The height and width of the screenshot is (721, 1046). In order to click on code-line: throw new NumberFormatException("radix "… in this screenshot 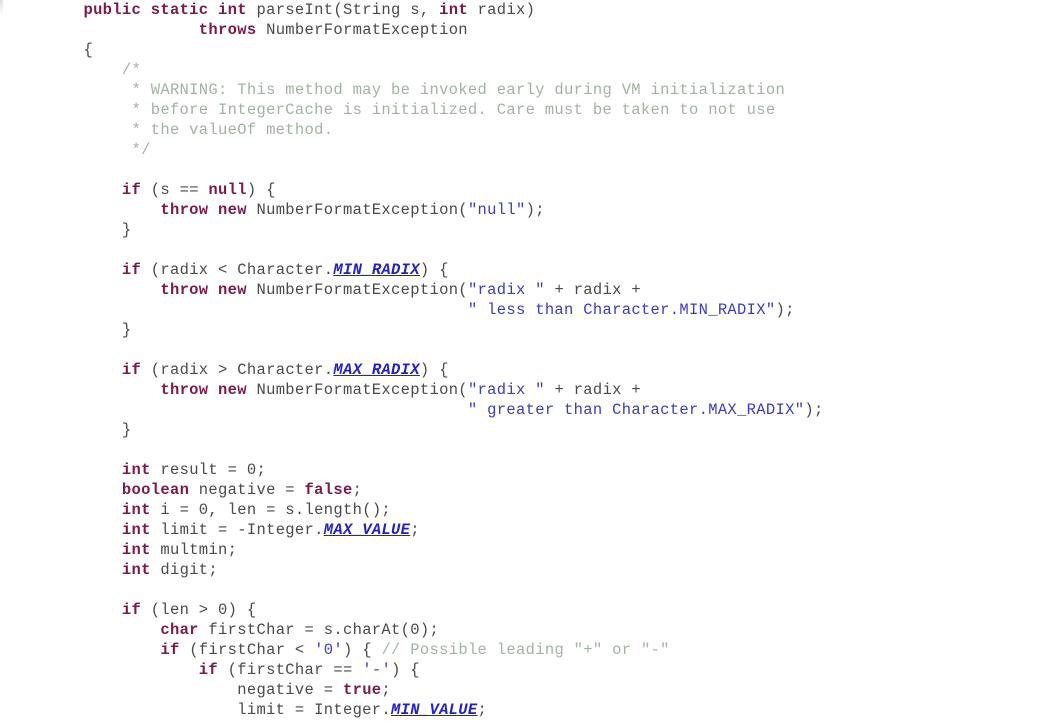, I will do `click(523, 290)`.